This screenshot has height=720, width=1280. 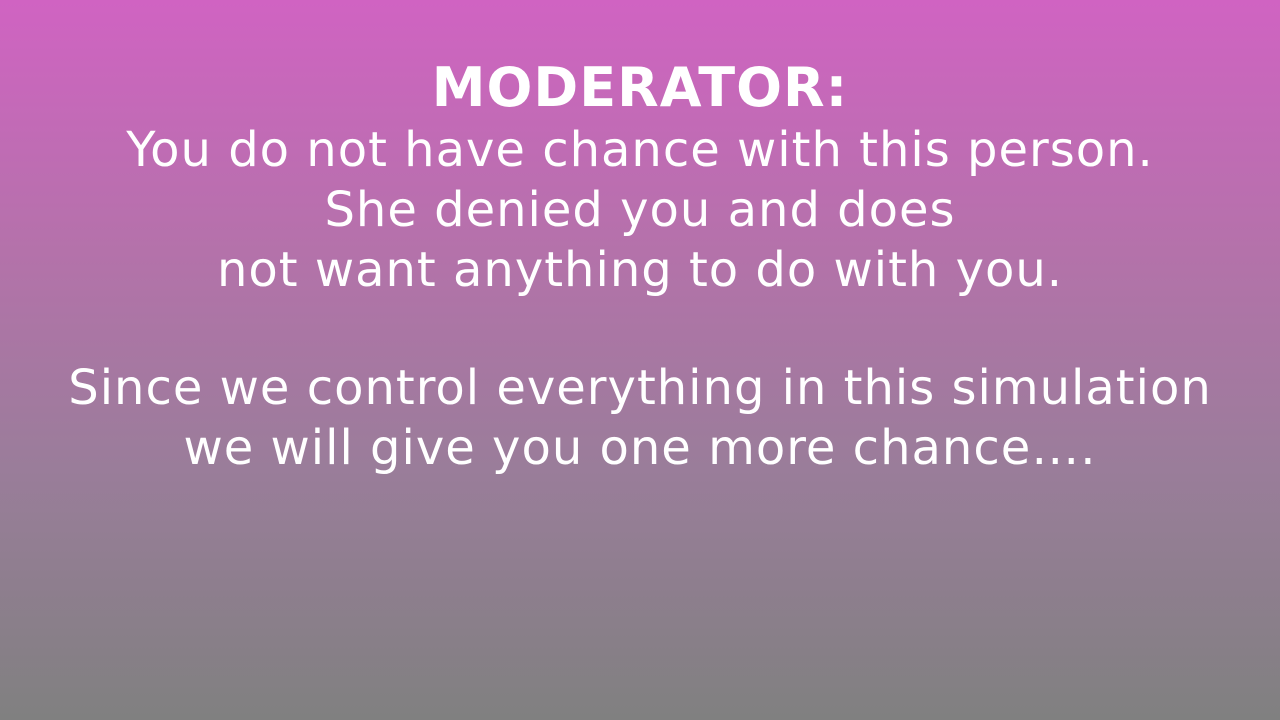 What do you see at coordinates (640, 87) in the screenshot?
I see `slide-title: MODERATOR:` at bounding box center [640, 87].